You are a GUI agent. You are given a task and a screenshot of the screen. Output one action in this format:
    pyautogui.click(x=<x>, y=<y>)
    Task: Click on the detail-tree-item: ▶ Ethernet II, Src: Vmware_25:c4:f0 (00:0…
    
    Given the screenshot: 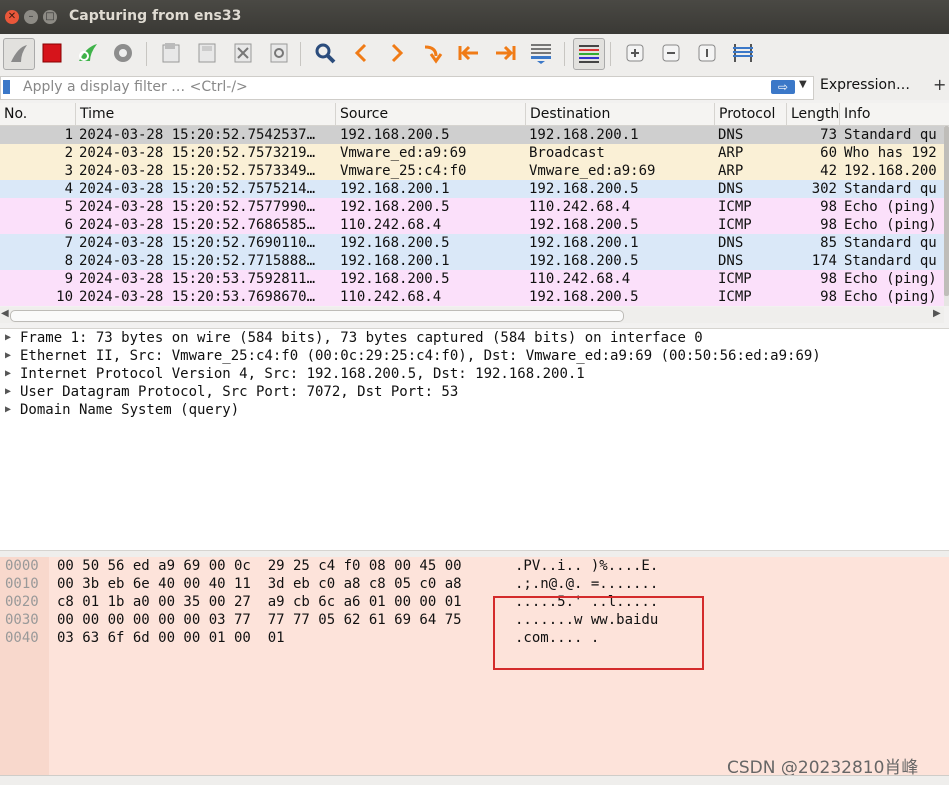 What is the action you would take?
    pyautogui.click(x=474, y=356)
    